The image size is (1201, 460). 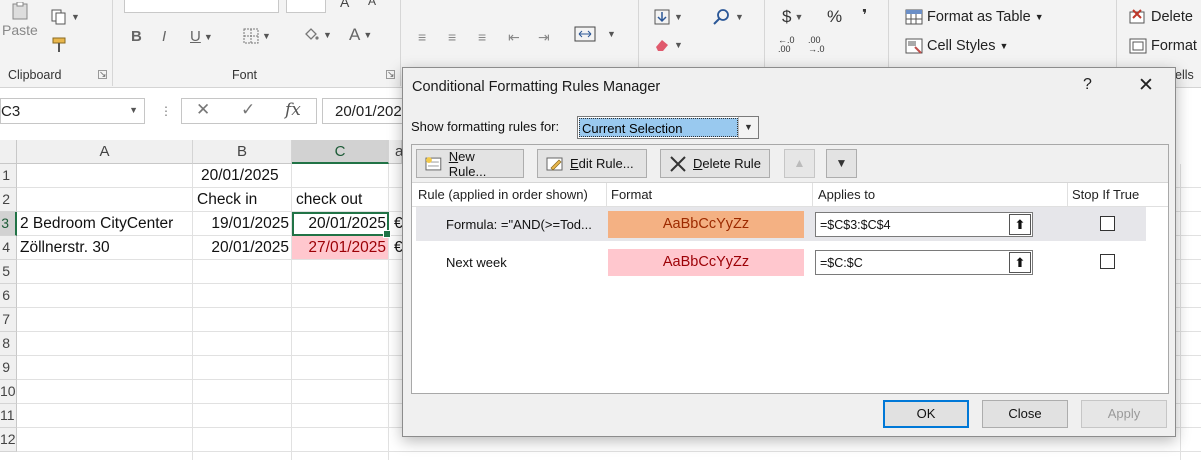 I want to click on merge-center-button: ▼, so click(x=595, y=34).